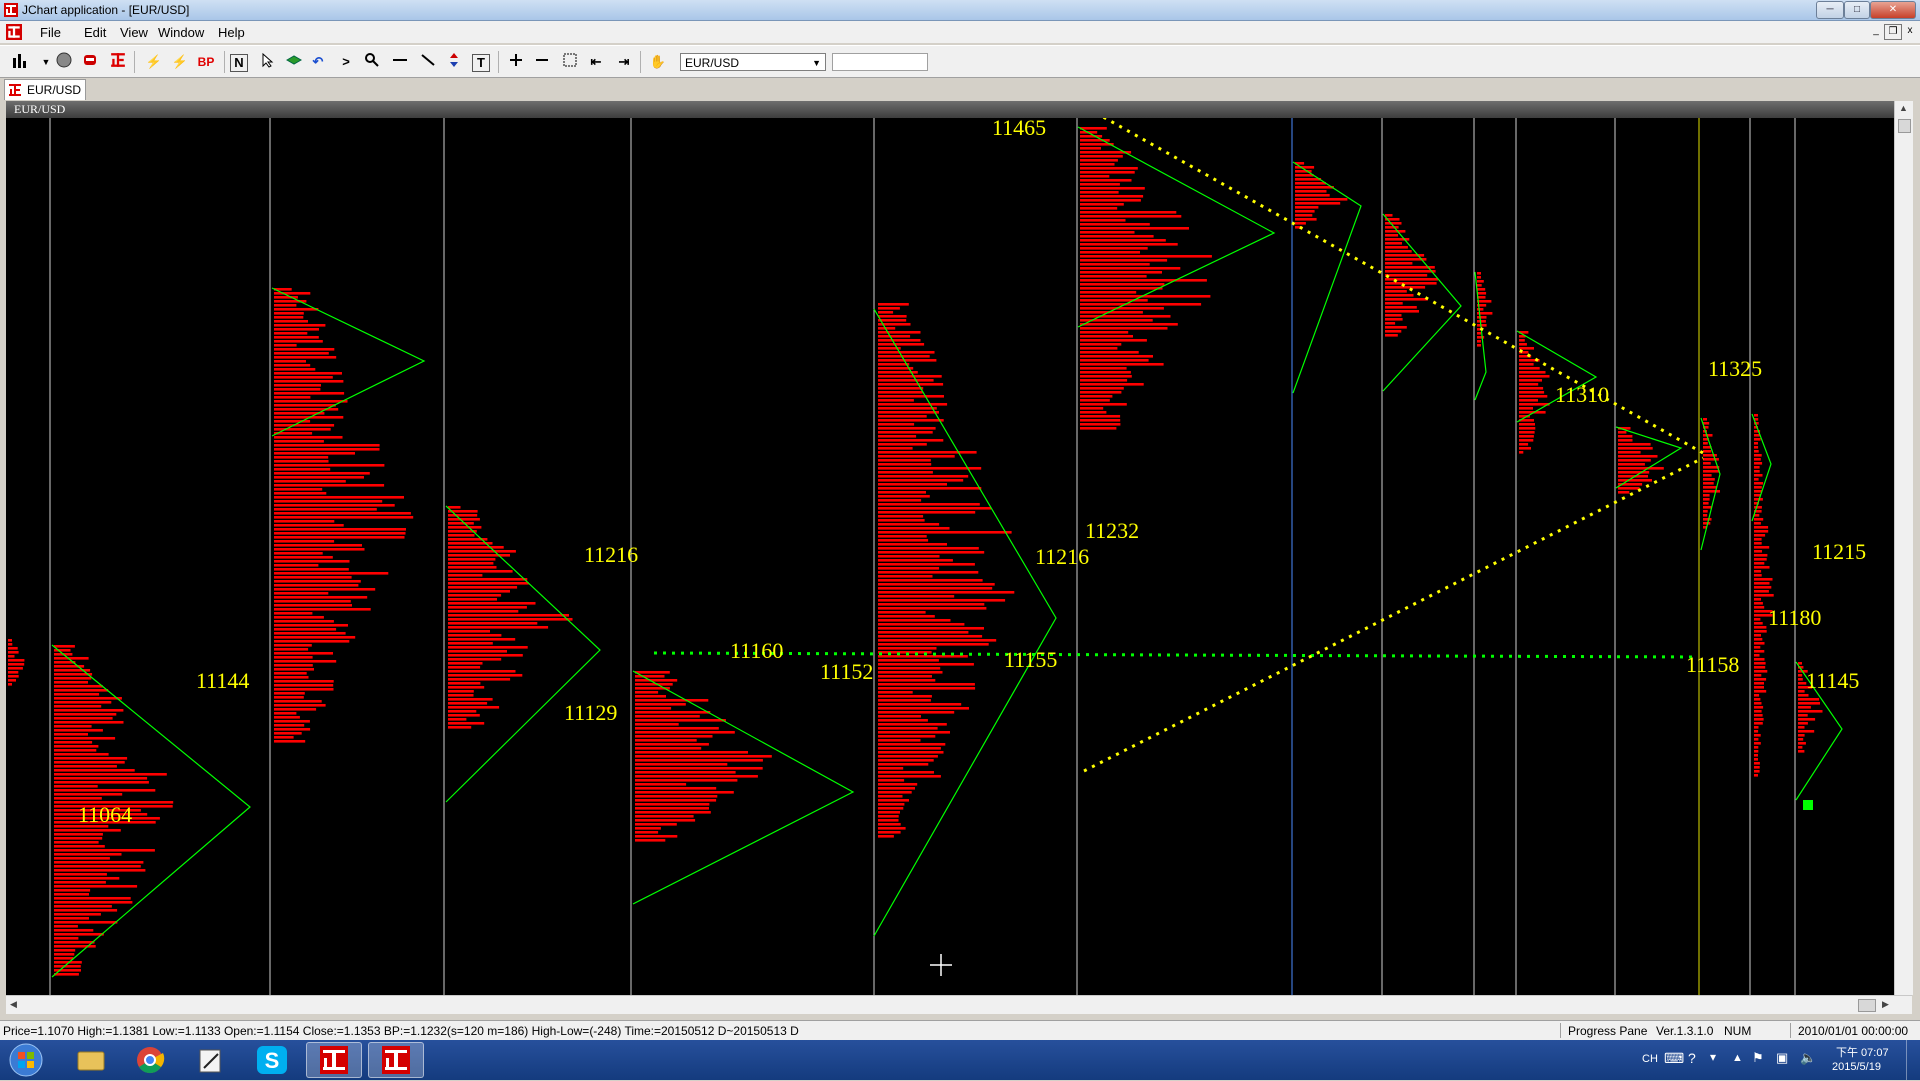  I want to click on n-button: N, so click(239, 63).